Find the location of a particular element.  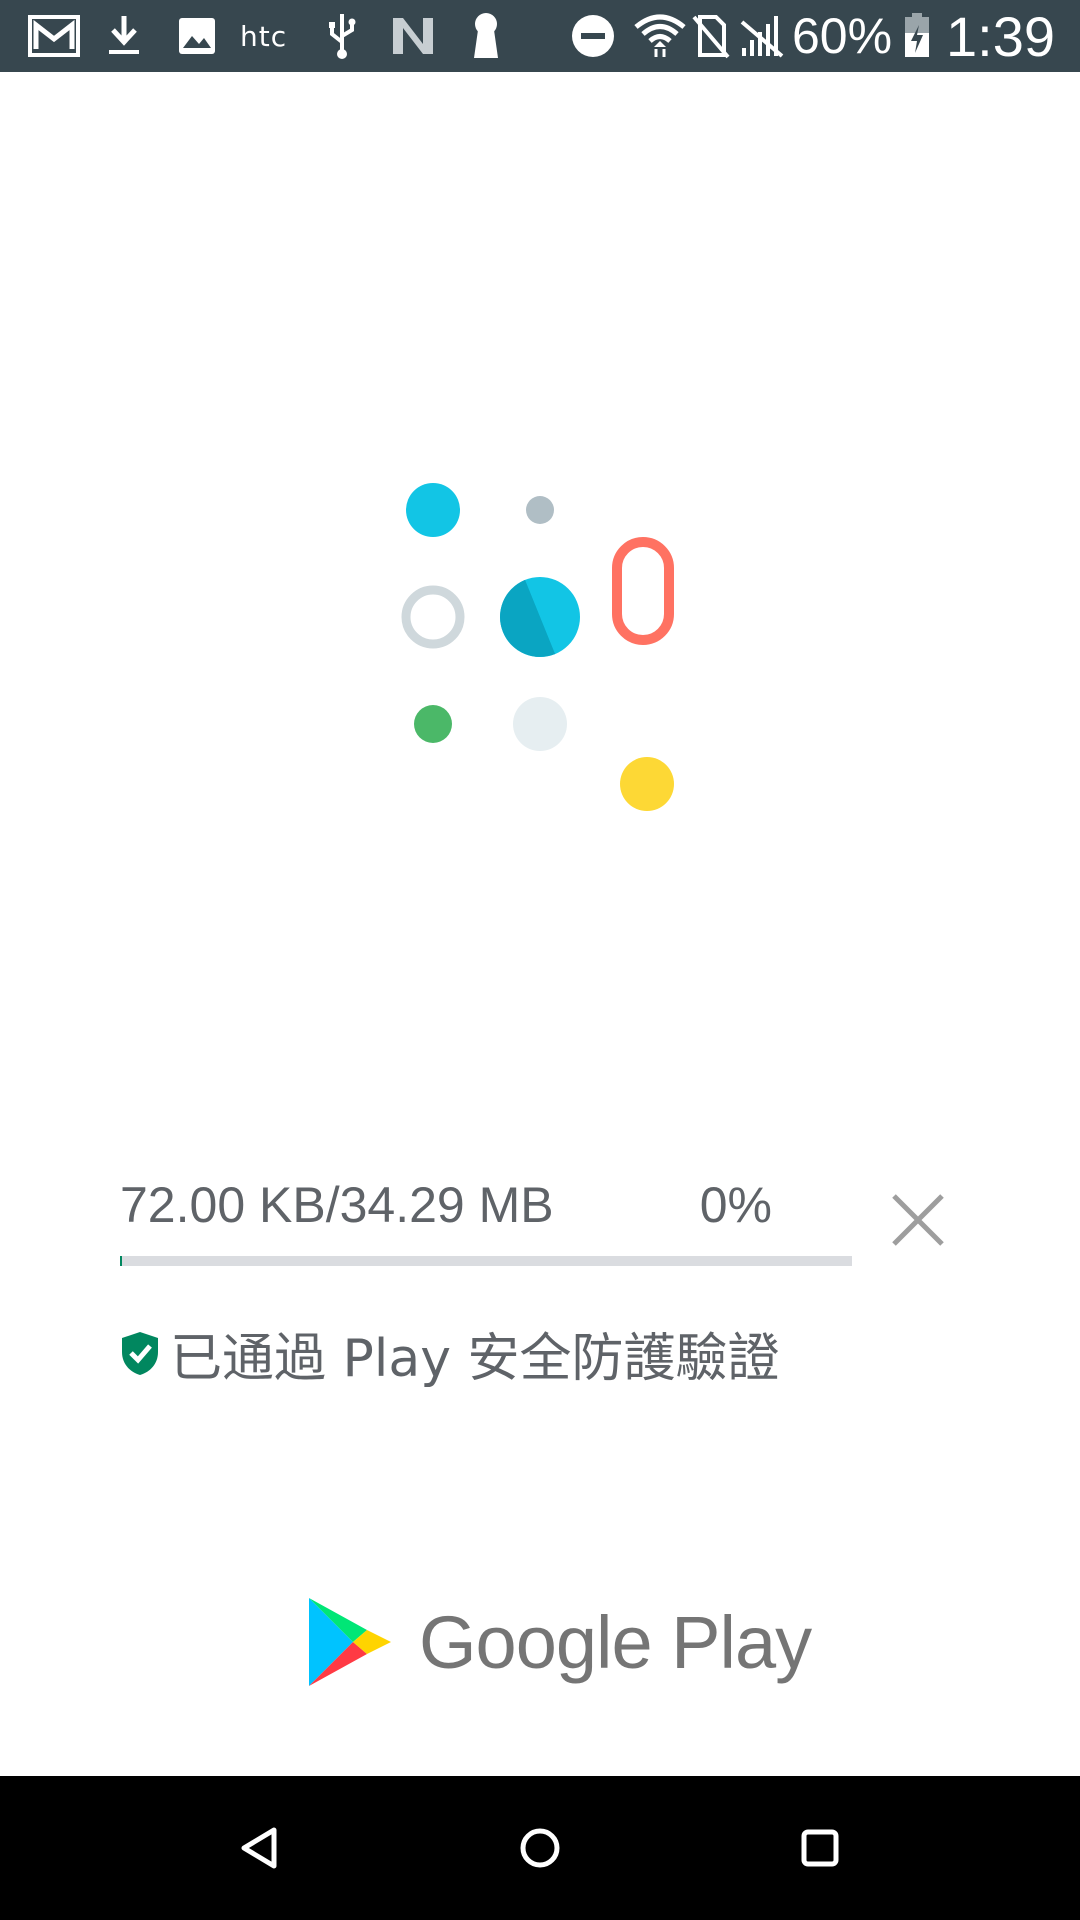

app-dots-logo is located at coordinates (540, 645).